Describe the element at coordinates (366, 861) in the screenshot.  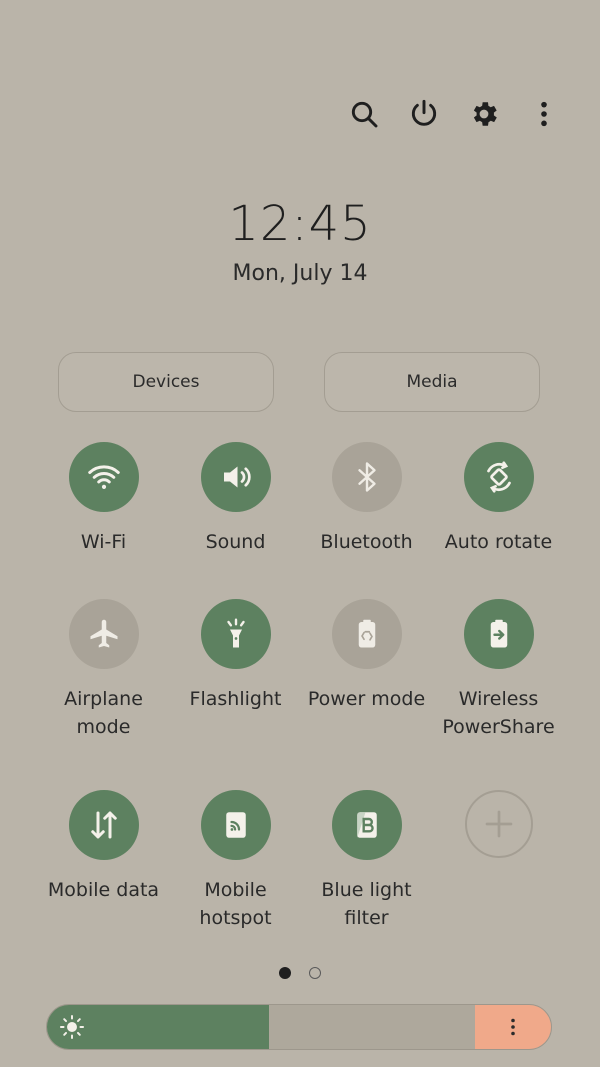
I see `tile-blue-light-filter: Blue light filter` at that location.